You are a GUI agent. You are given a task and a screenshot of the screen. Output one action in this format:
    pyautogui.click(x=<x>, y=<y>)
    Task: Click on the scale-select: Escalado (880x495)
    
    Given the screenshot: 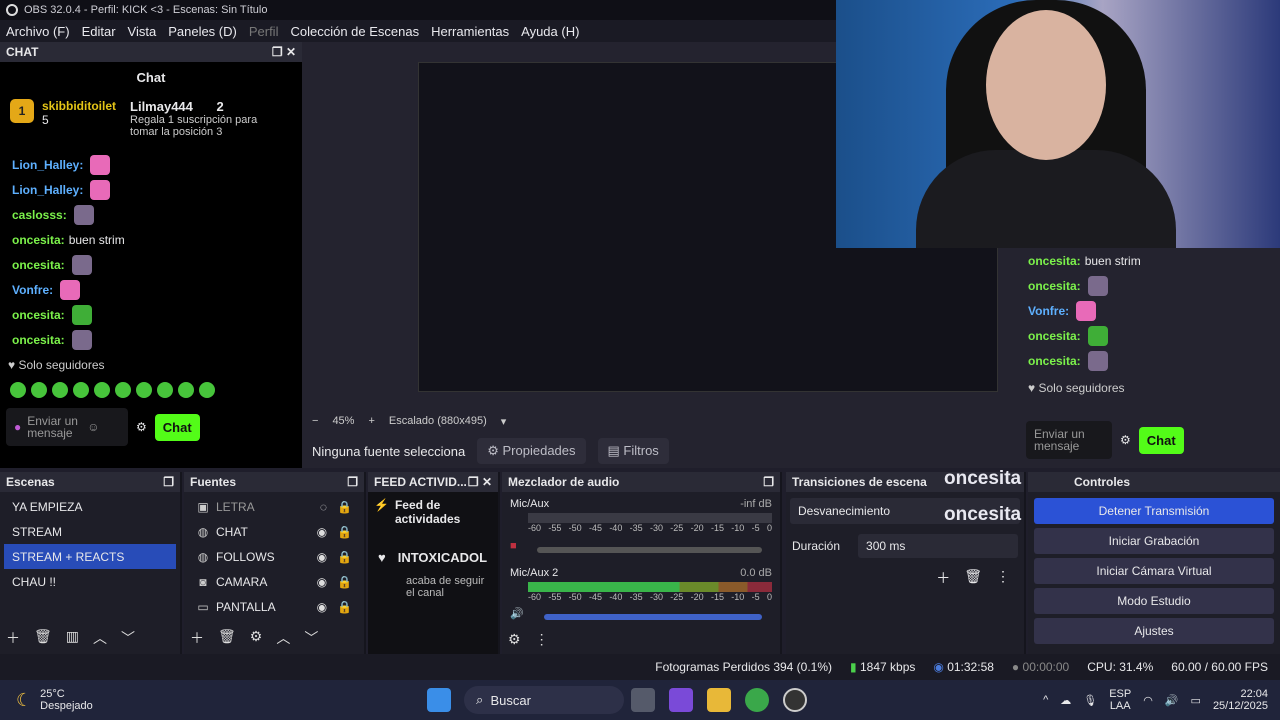 What is the action you would take?
    pyautogui.click(x=438, y=421)
    